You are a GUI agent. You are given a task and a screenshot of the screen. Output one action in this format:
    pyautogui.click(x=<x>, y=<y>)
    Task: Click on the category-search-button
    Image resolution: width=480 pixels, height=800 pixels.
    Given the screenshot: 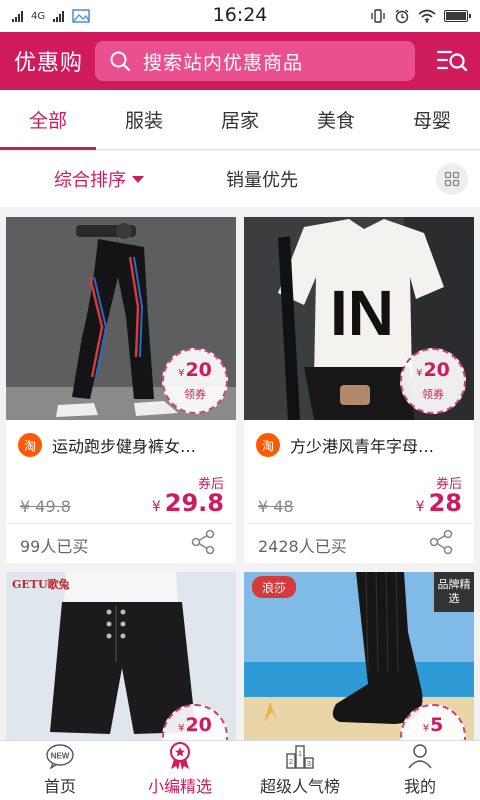 What is the action you would take?
    pyautogui.click(x=452, y=61)
    